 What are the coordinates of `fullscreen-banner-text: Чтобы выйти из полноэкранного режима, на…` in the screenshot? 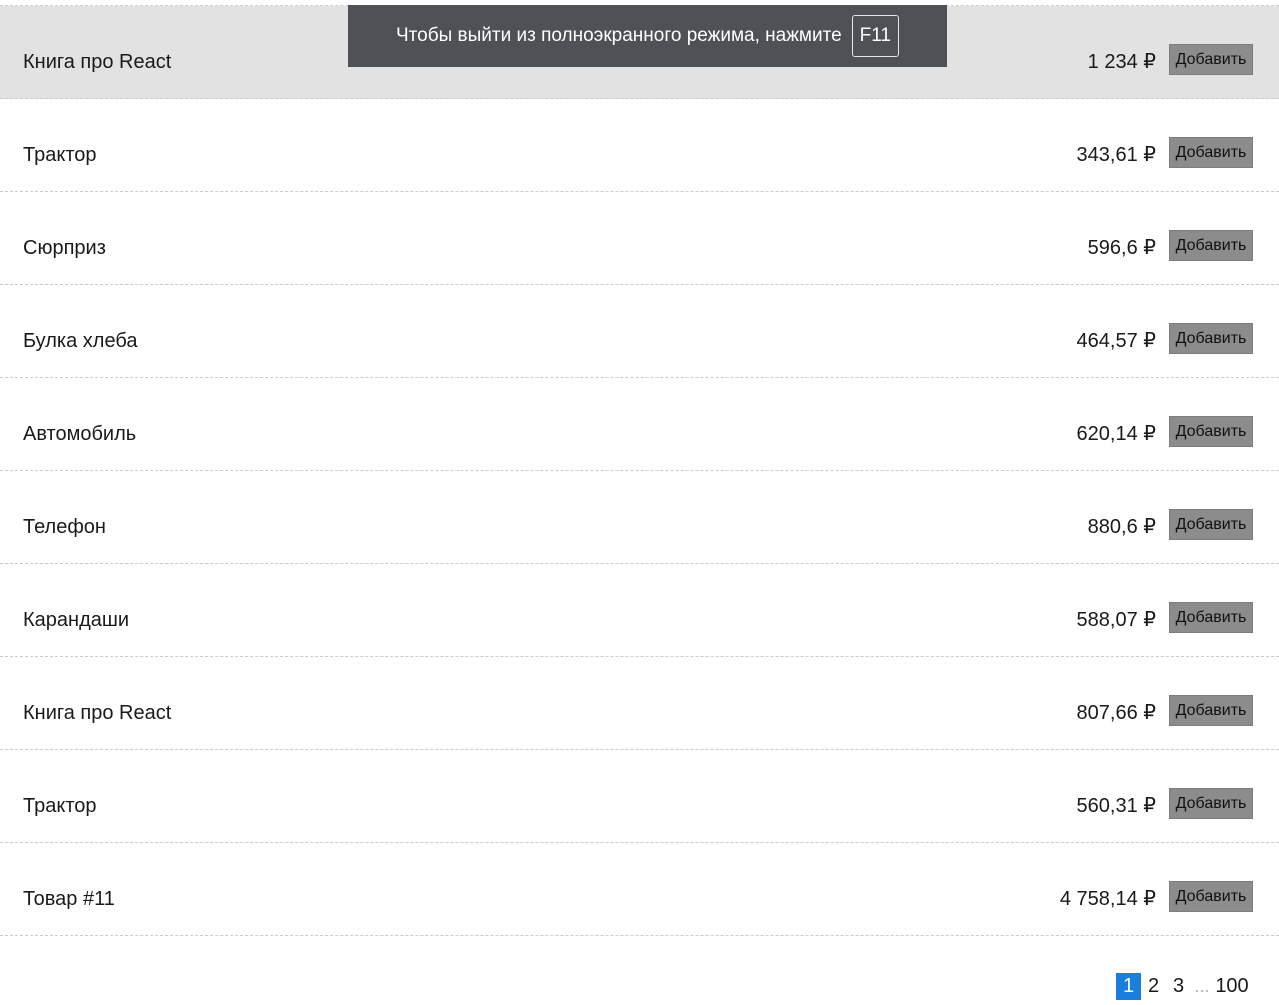 It's located at (618, 35).